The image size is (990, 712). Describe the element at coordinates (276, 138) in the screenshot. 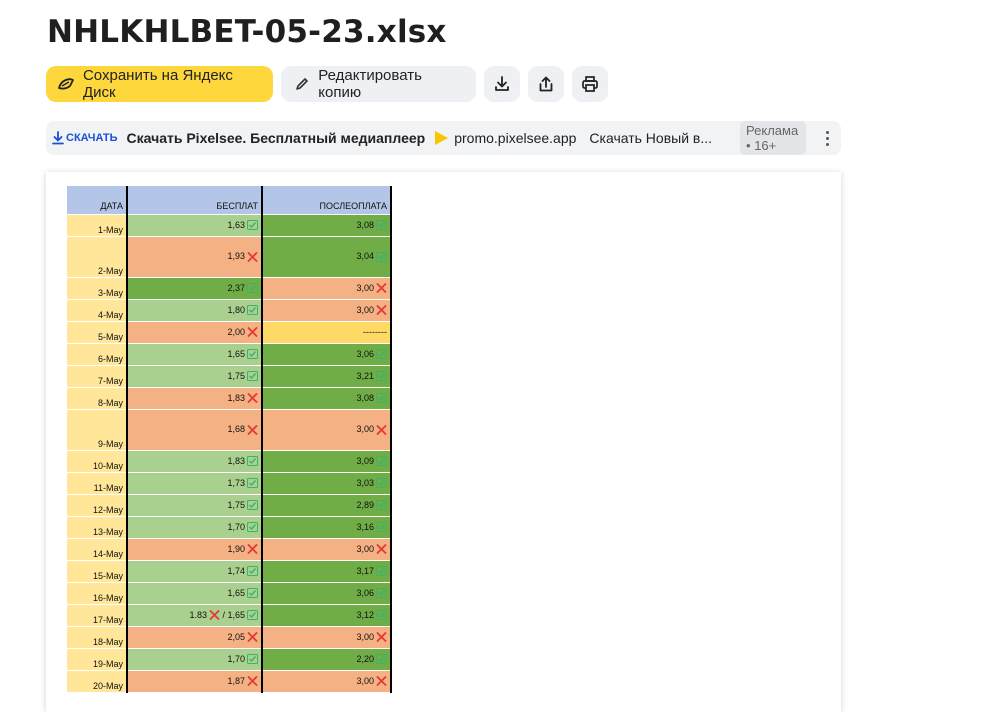

I see `ad-title: Скачать Pixelsee. Бесплатный медиаплеер` at that location.